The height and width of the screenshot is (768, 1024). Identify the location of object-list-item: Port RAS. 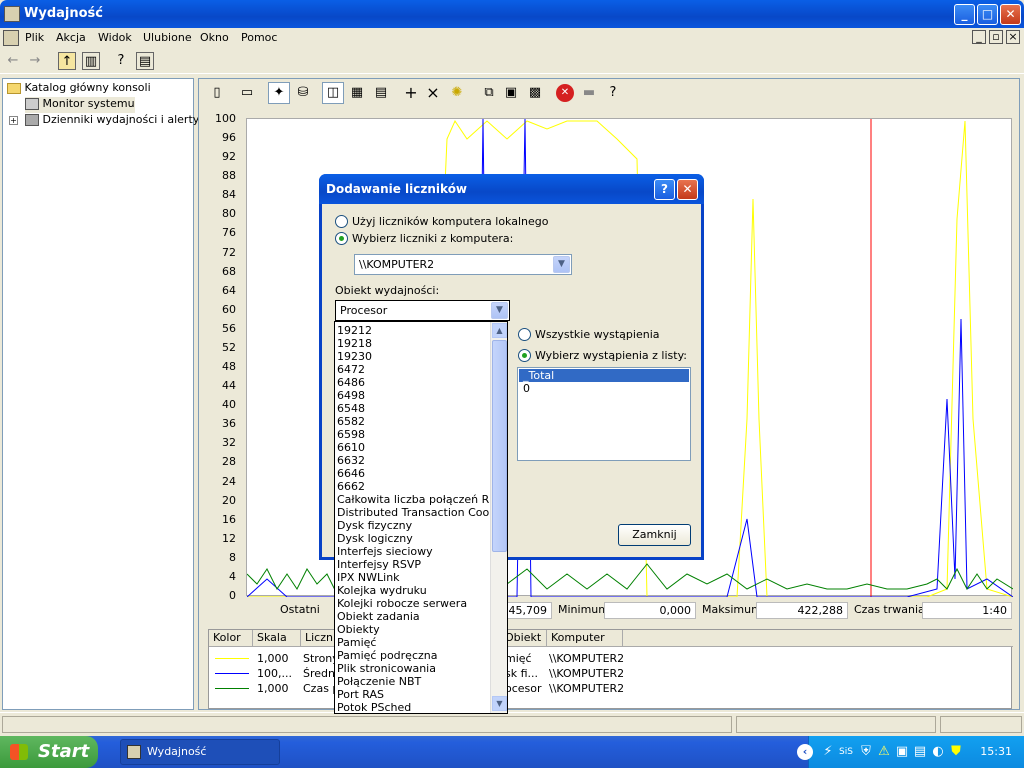
(413, 694).